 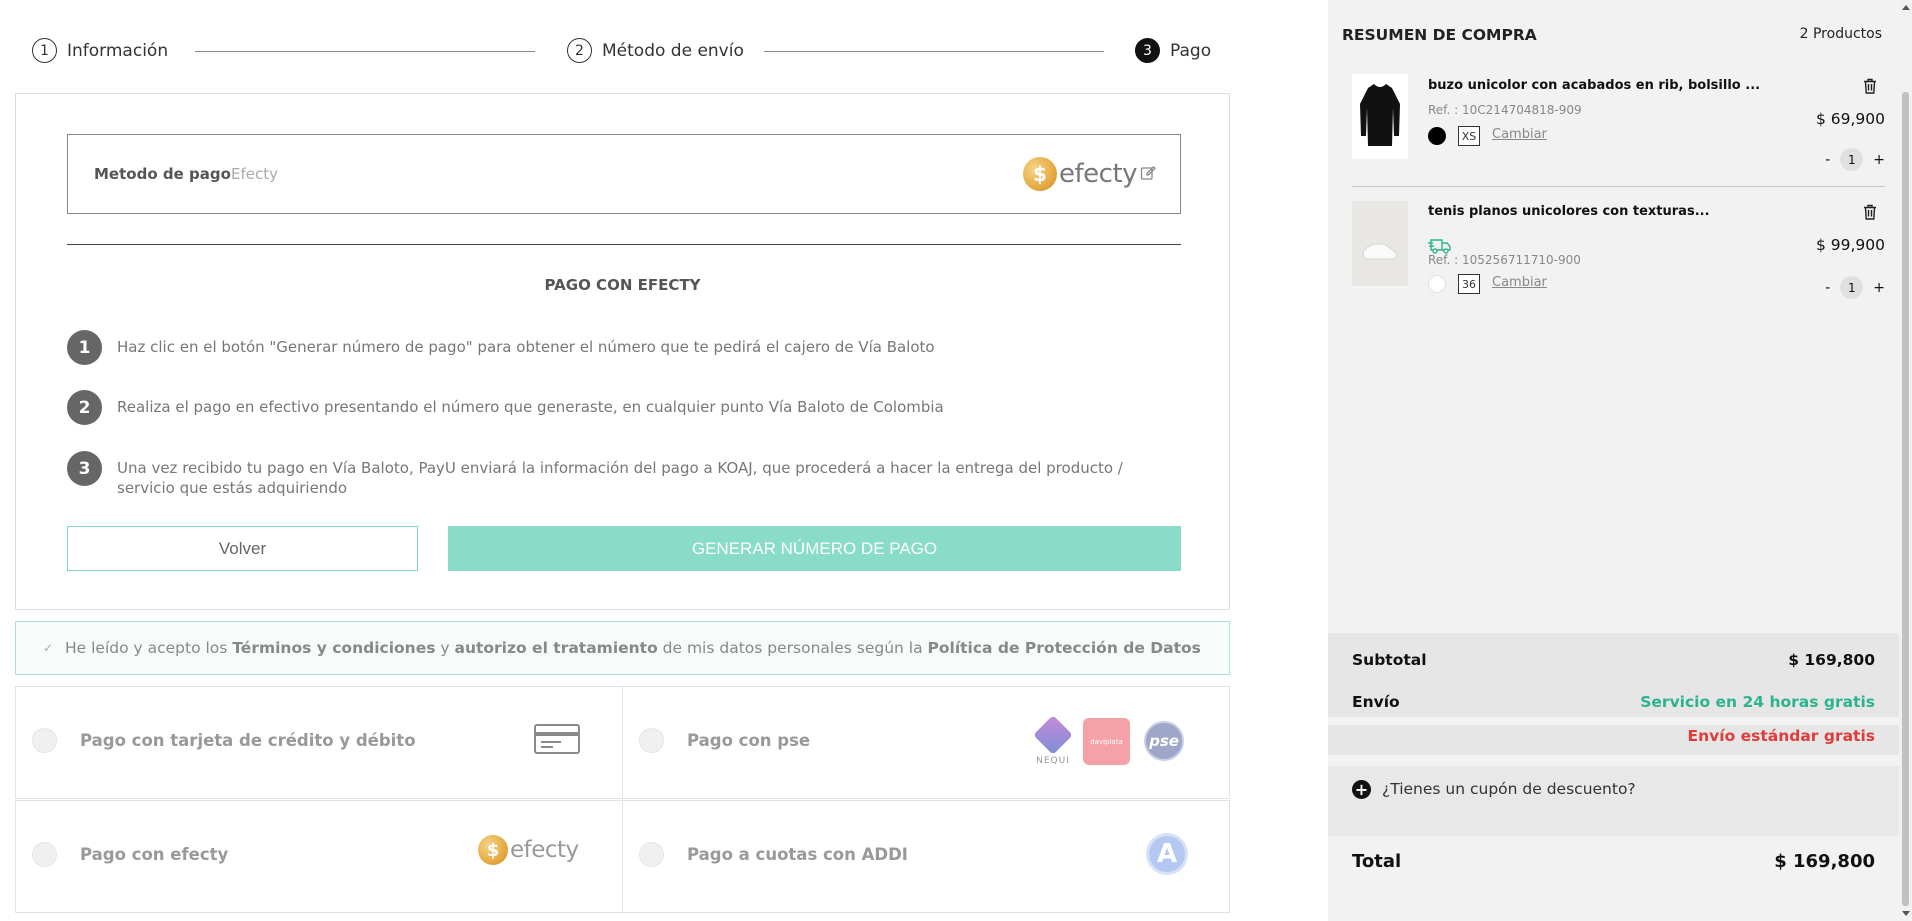 What do you see at coordinates (162, 174) in the screenshot?
I see `payment-method-label: Metodo de pago` at bounding box center [162, 174].